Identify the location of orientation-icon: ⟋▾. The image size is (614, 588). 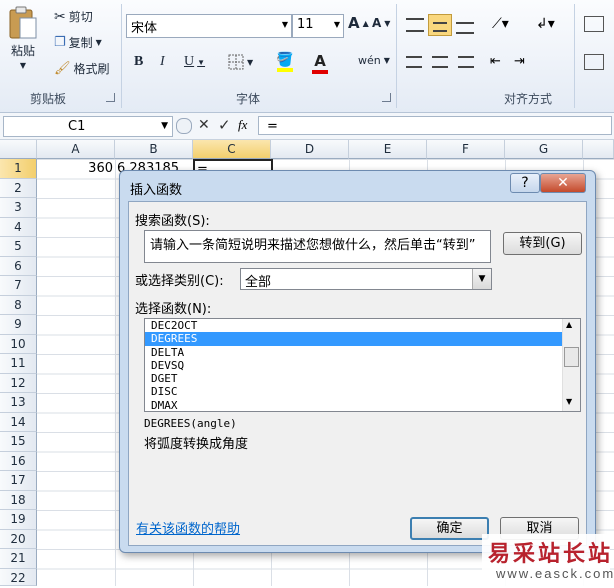
(500, 24).